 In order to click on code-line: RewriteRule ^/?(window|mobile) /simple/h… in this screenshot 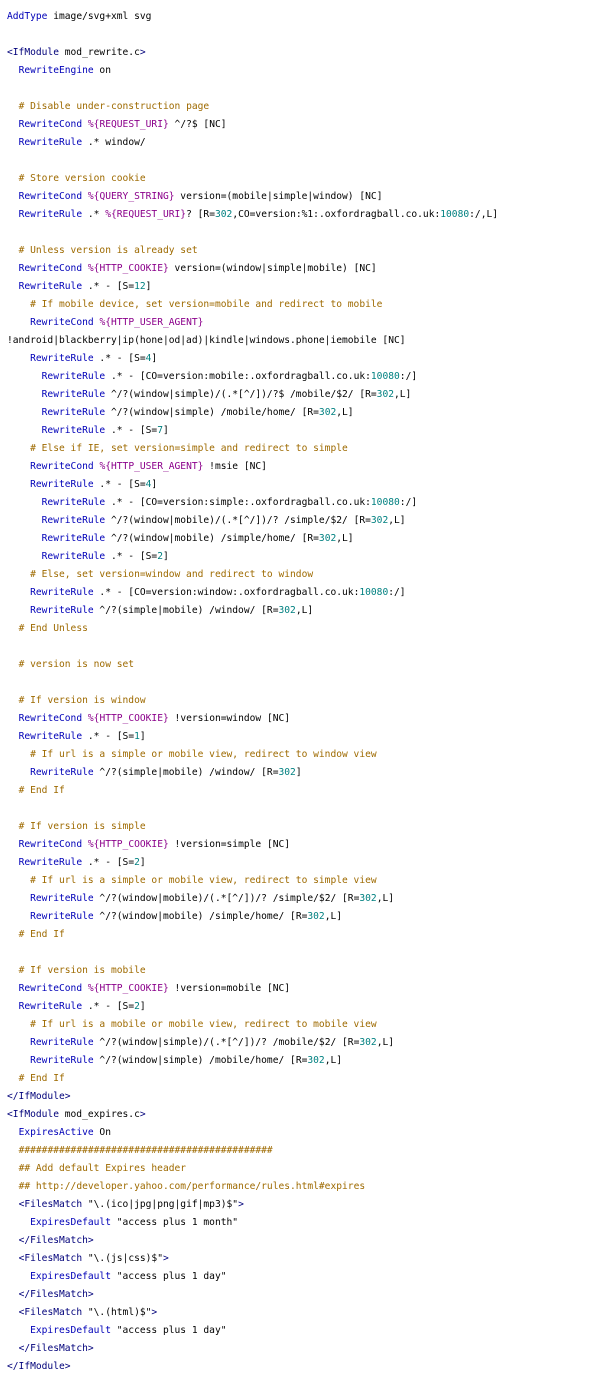, I will do `click(303, 539)`.